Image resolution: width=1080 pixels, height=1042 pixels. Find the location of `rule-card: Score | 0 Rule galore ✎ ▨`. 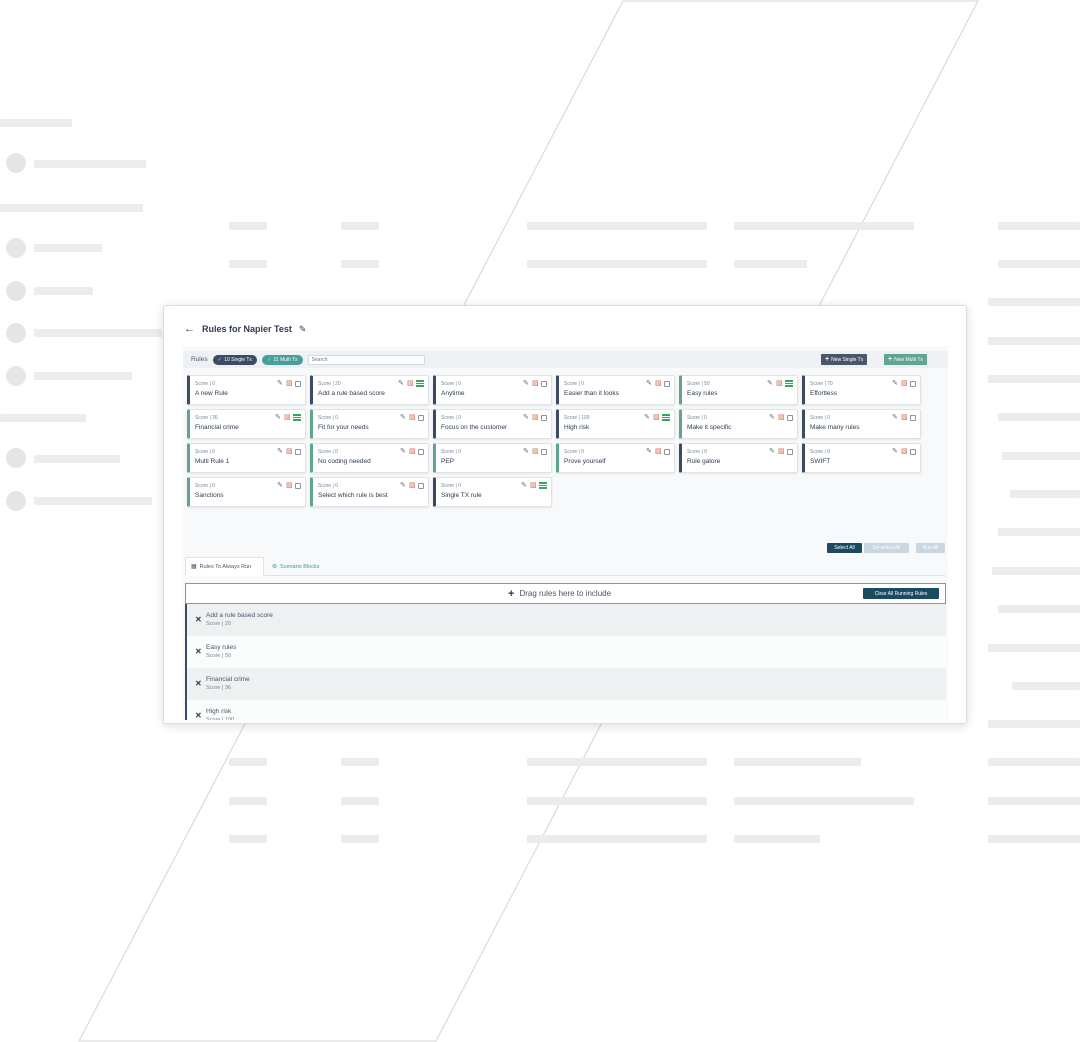

rule-card: Score | 0 Rule galore ✎ ▨ is located at coordinates (738, 458).